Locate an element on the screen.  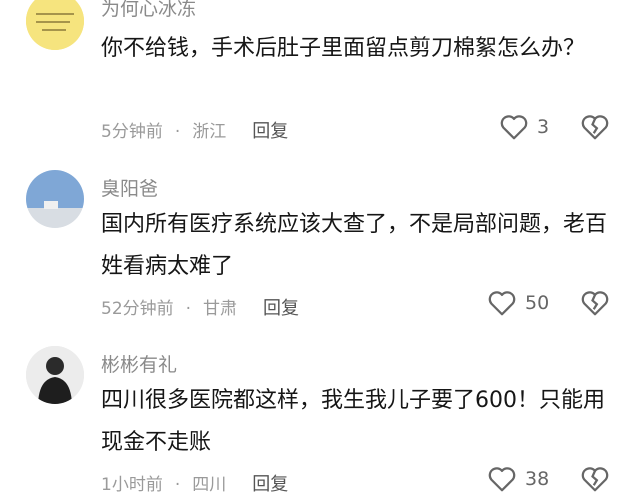
comment-text: 你不给钱，手术后肚子里面留点剪刀棉絮怎么办？ is located at coordinates (343, 48).